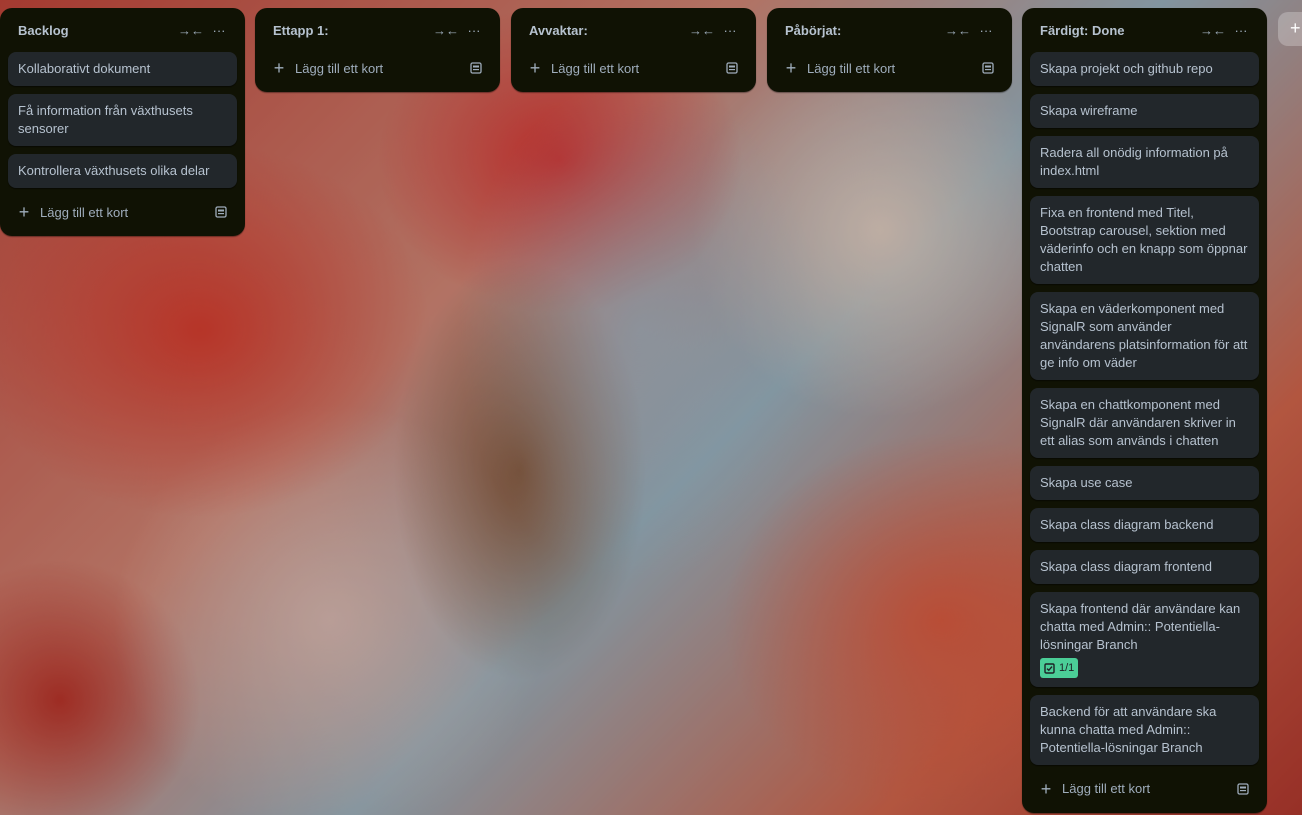 The width and height of the screenshot is (1302, 815). I want to click on card: Kontrollera växthusets olika delar, so click(122, 171).